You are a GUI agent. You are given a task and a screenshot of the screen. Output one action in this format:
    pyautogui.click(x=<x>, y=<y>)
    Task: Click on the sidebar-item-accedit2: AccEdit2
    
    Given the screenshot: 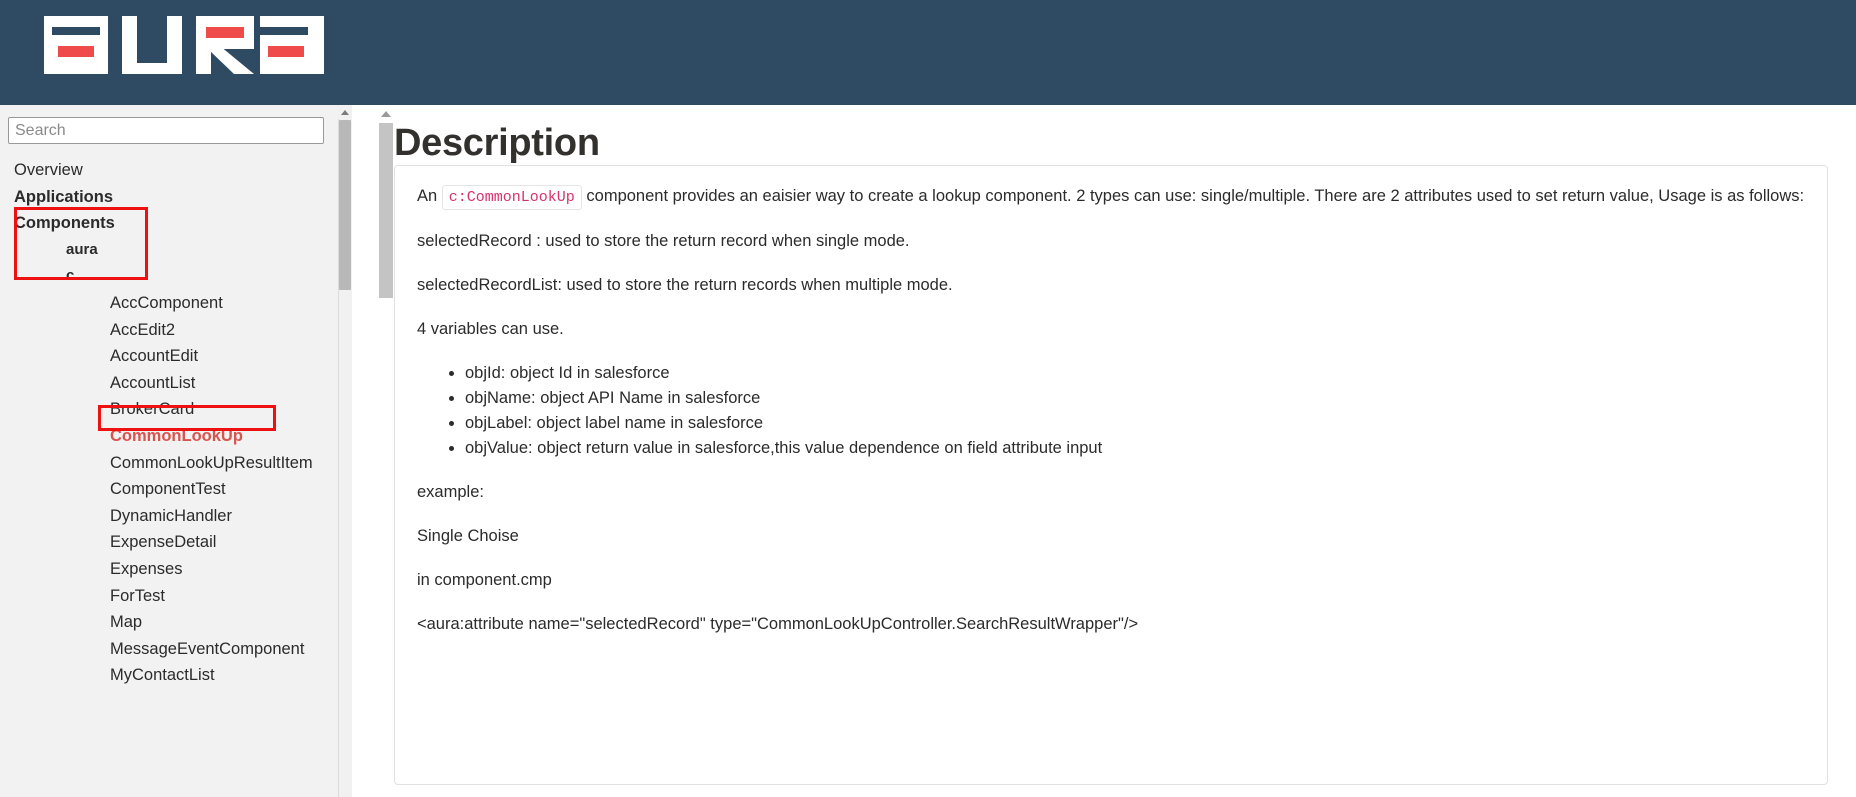 What is the action you would take?
    pyautogui.click(x=176, y=330)
    